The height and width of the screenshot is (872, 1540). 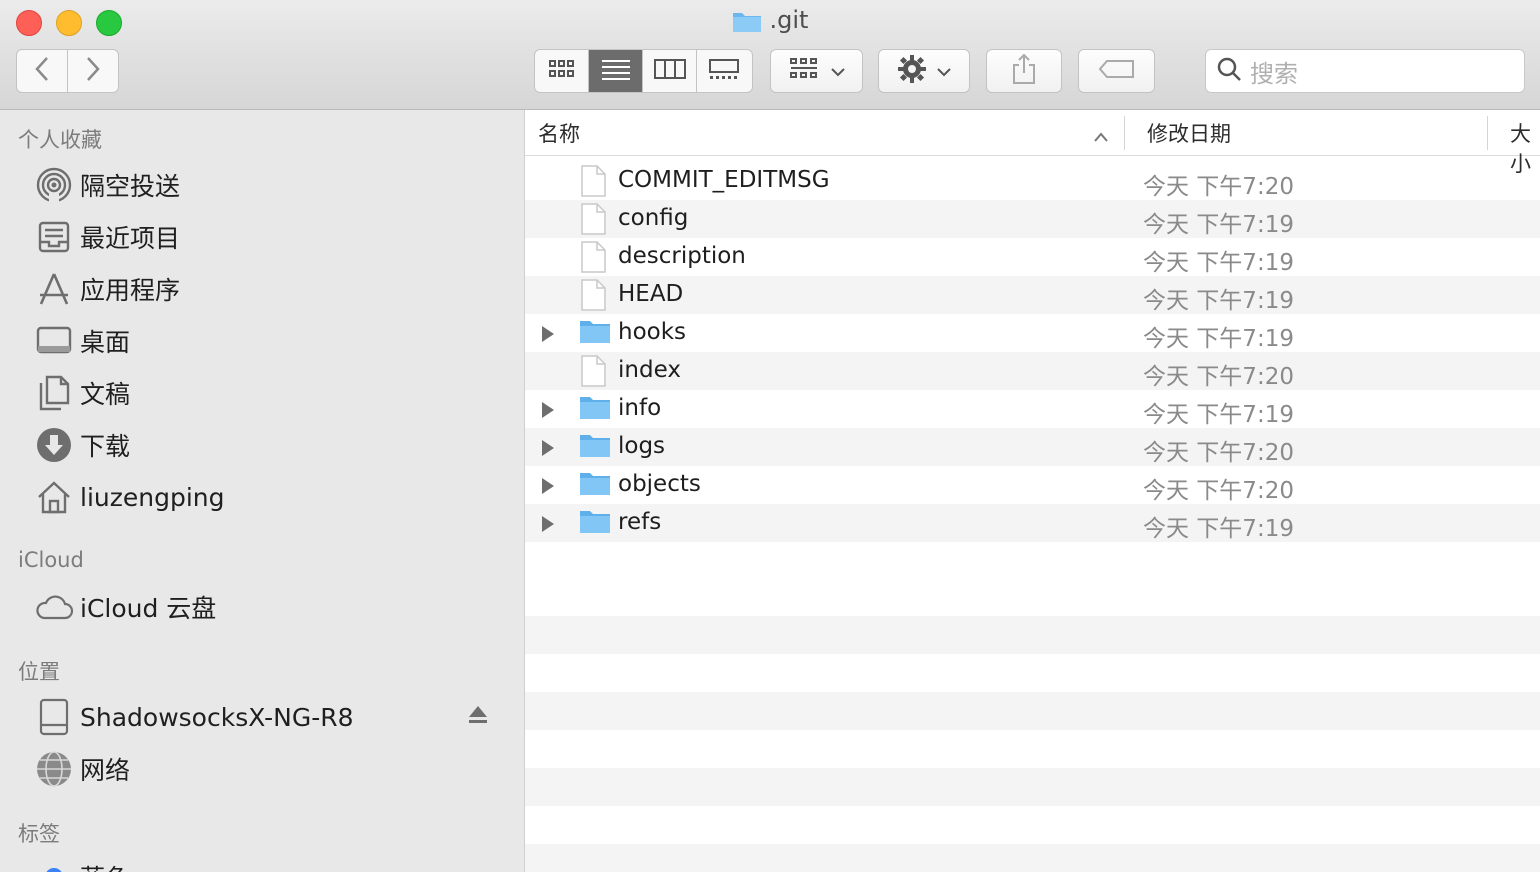 What do you see at coordinates (1032, 447) in the screenshot?
I see `file-row: logs 今天 下午7:20` at bounding box center [1032, 447].